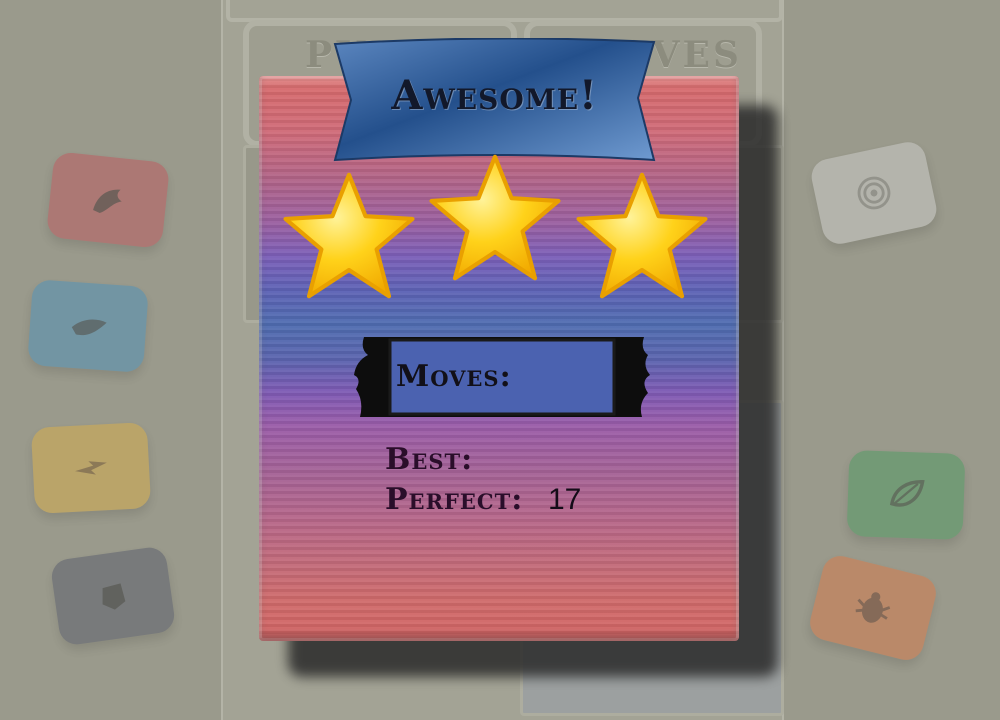  I want to click on gem-shadow, so click(113, 596).